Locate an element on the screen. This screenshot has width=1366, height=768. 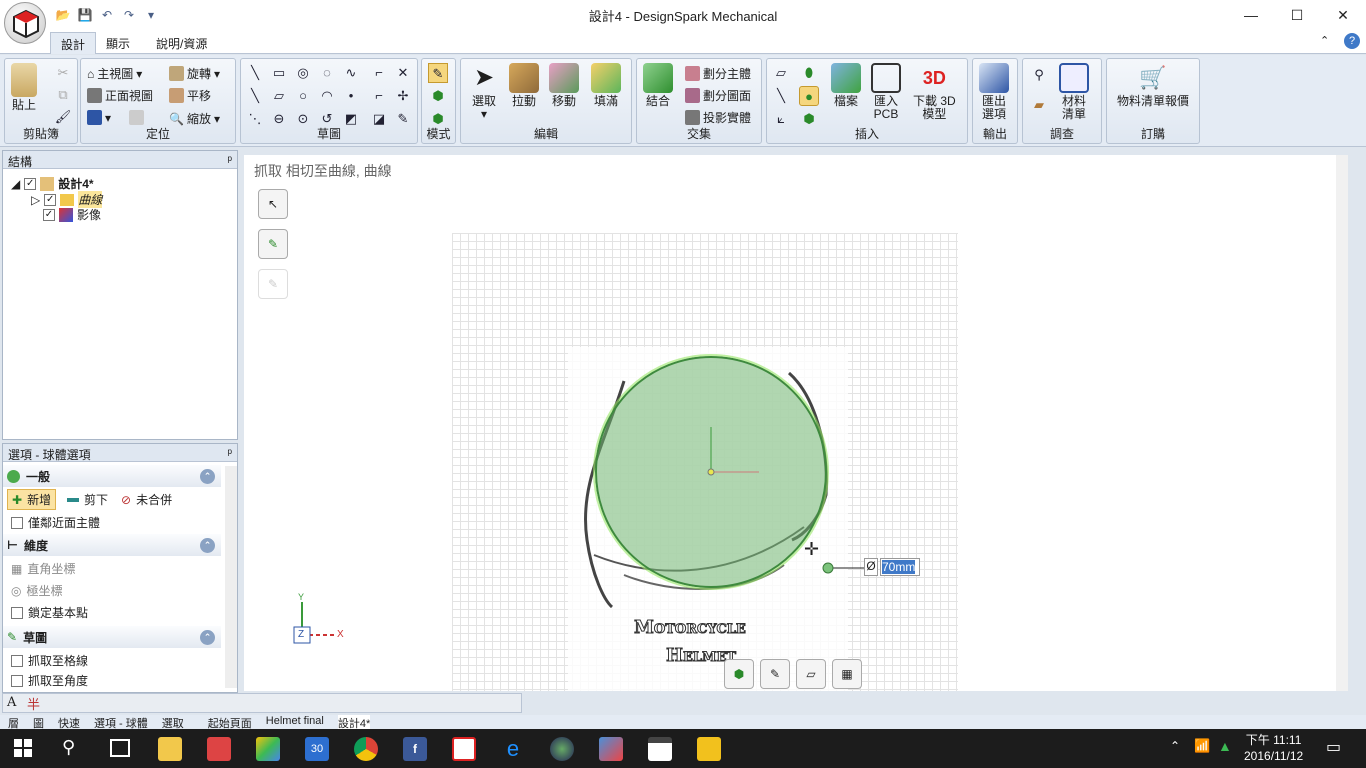
tab-layers: 層 is located at coordinates (13, 722).